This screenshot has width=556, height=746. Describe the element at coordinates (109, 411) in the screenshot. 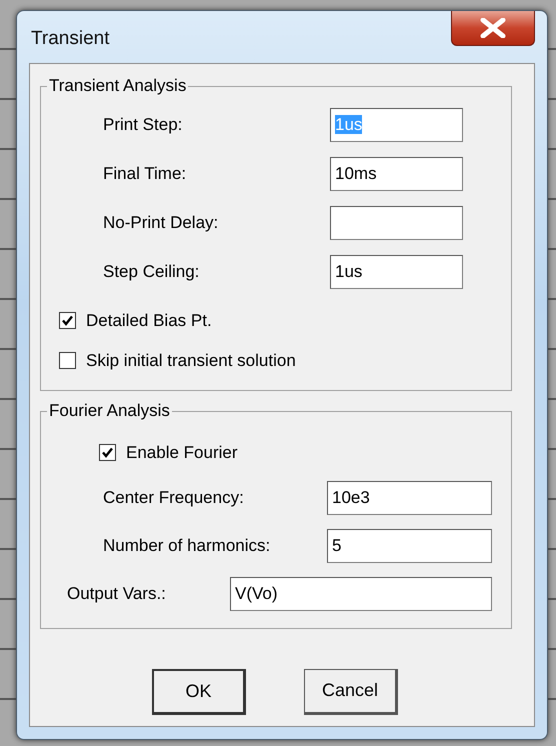

I see `group-title: Fourier Analysis` at that location.